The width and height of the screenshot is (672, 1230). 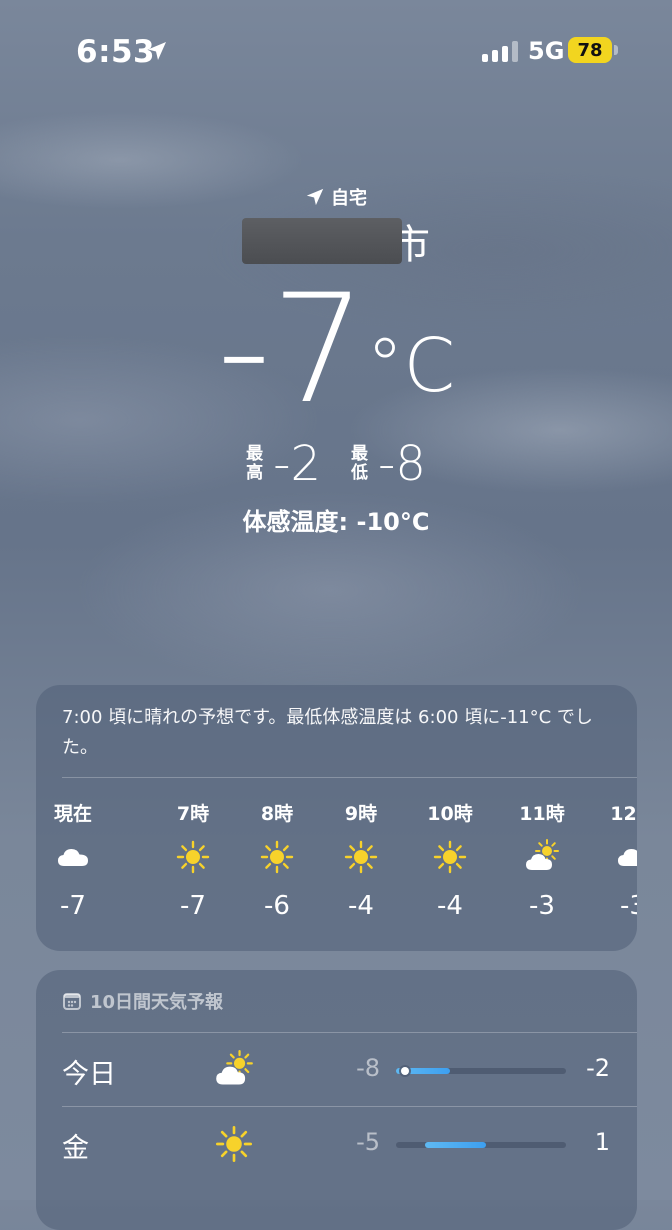 What do you see at coordinates (590, 50) in the screenshot?
I see `battery-icon: 78` at bounding box center [590, 50].